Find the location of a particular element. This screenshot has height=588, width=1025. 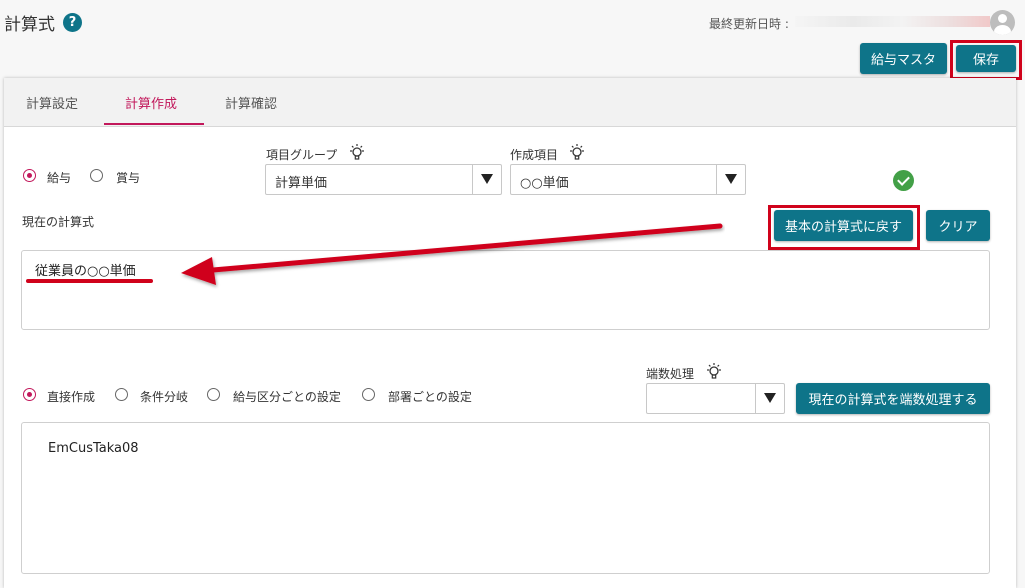

radio-direct-create is located at coordinates (29, 394).